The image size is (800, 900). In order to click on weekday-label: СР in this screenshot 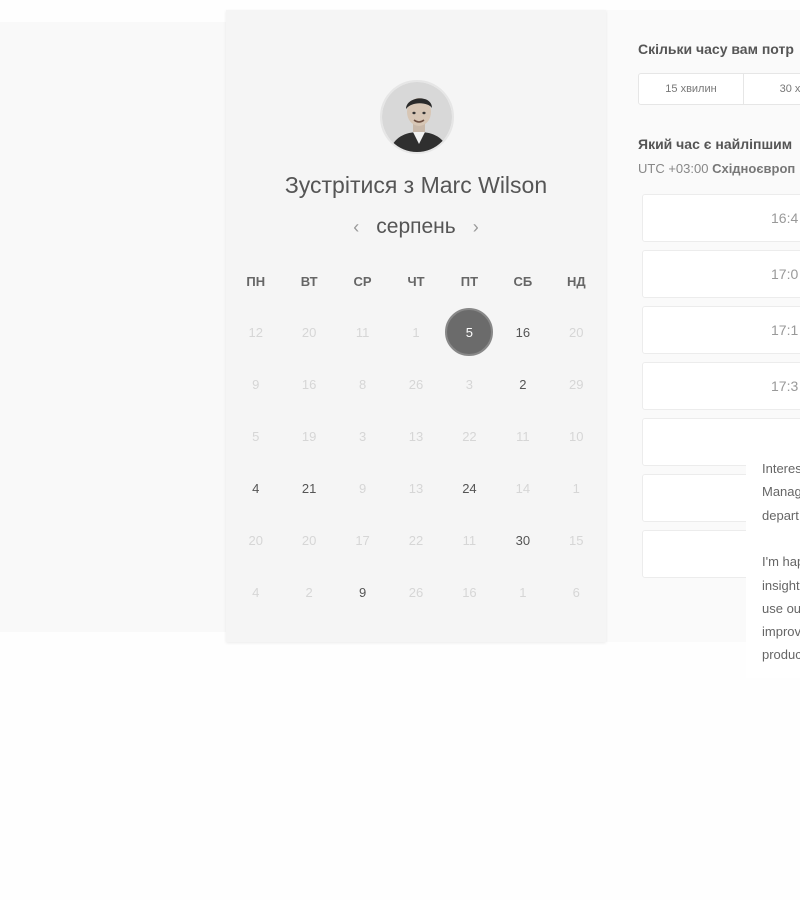, I will do `click(362, 281)`.